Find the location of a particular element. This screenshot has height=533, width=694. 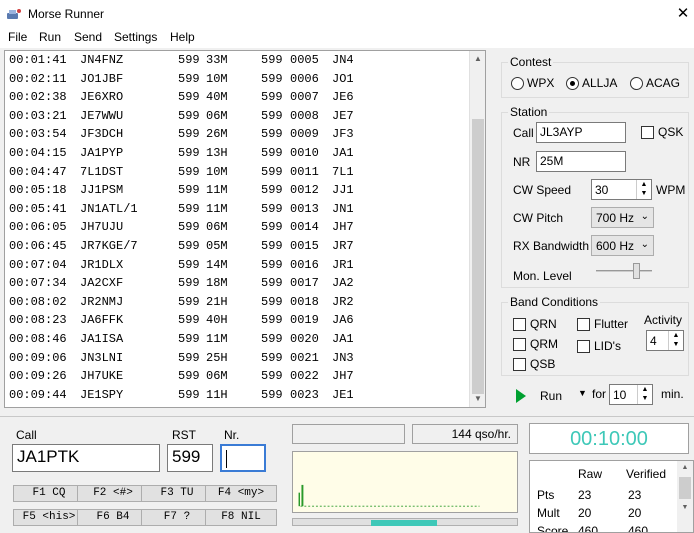

run-button: Run is located at coordinates (542, 396).